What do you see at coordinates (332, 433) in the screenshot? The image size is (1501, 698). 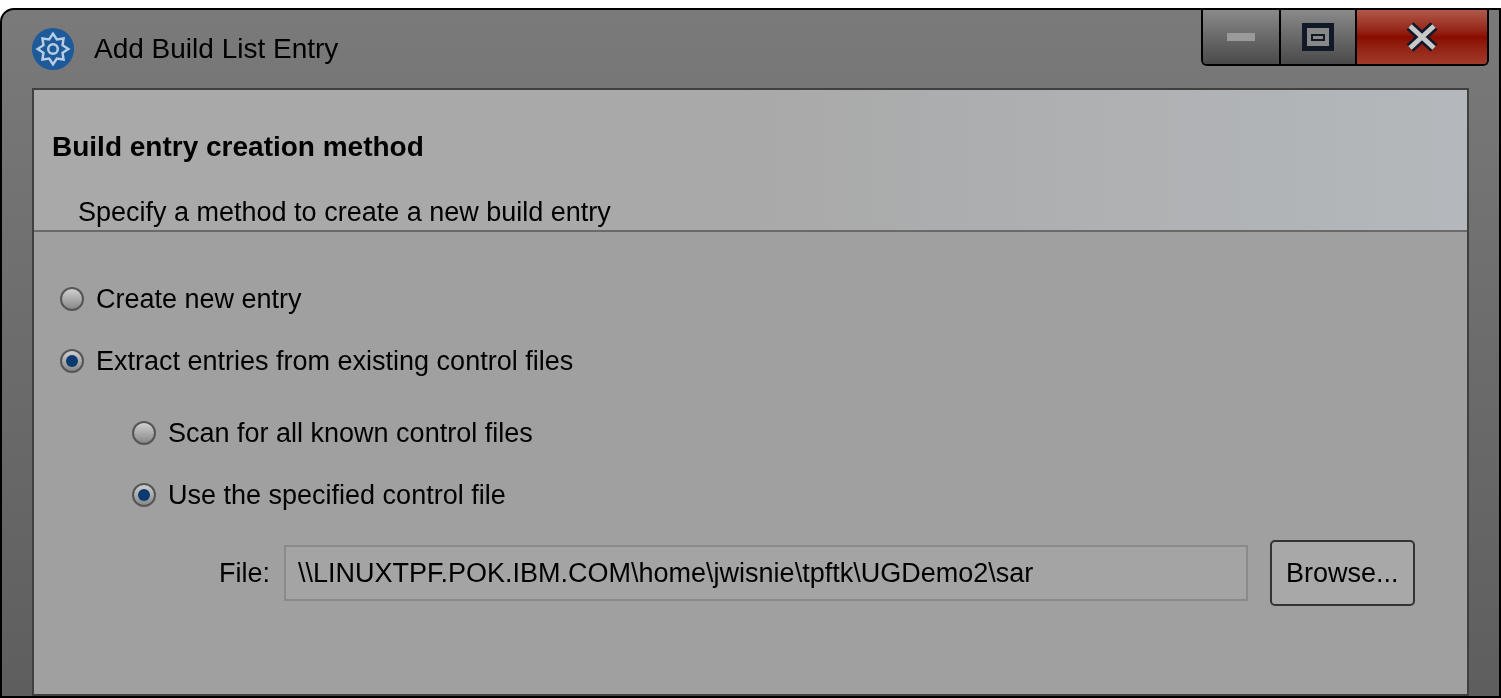 I see `radio-option: Scan for all known control files` at bounding box center [332, 433].